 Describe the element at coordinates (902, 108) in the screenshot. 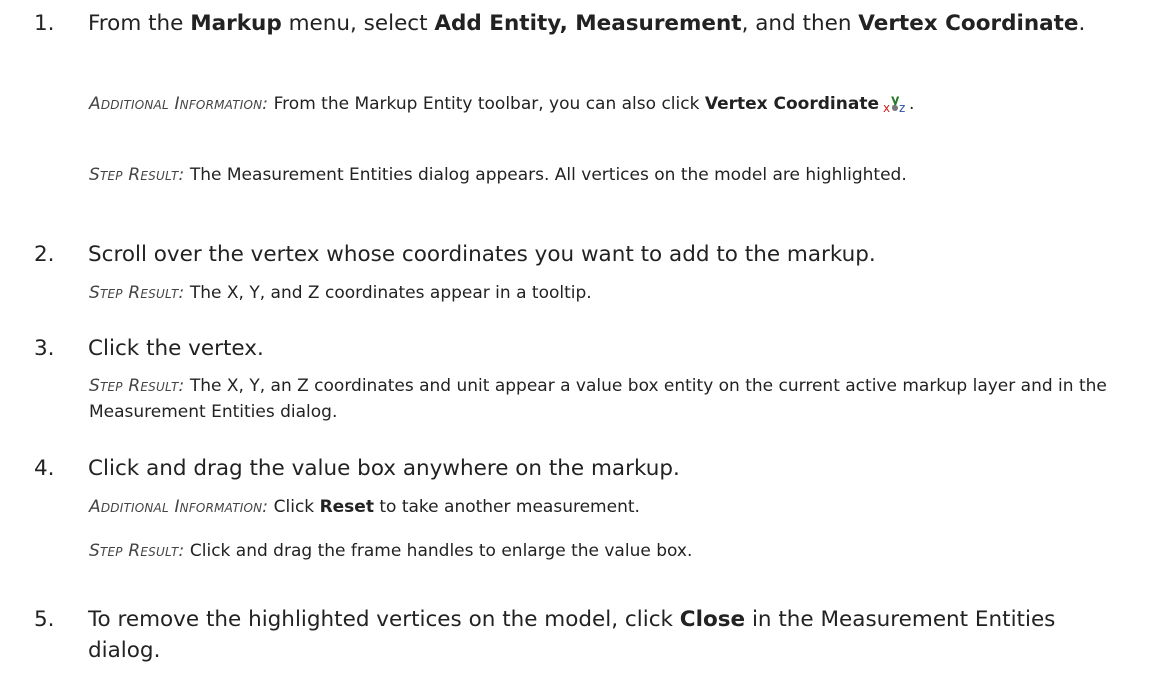

I see `z-glyph: z` at that location.